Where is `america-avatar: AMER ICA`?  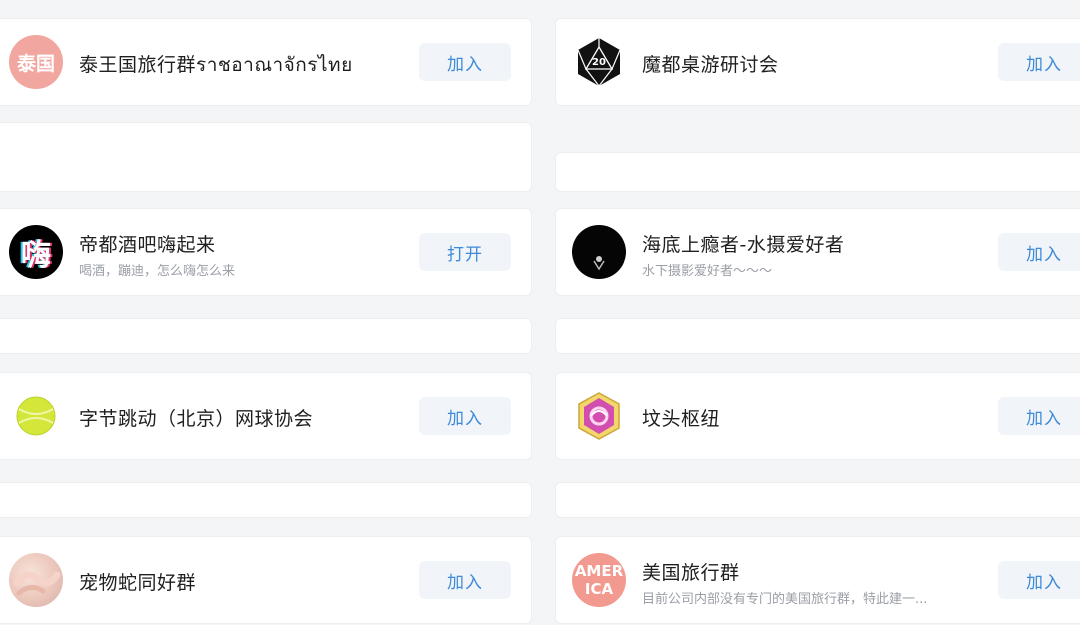 america-avatar: AMER ICA is located at coordinates (599, 580).